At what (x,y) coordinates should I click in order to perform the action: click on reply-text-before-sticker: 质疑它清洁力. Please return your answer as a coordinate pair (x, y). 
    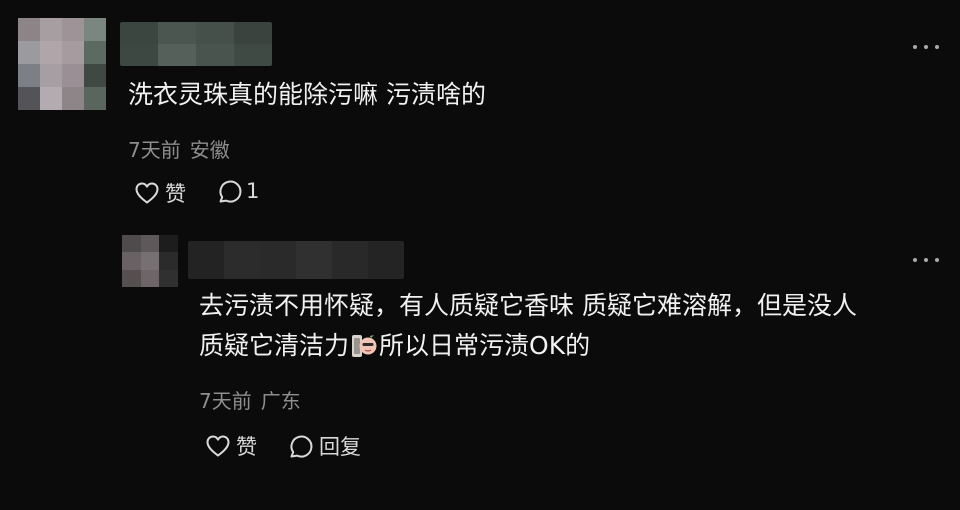
    Looking at the image, I should click on (274, 345).